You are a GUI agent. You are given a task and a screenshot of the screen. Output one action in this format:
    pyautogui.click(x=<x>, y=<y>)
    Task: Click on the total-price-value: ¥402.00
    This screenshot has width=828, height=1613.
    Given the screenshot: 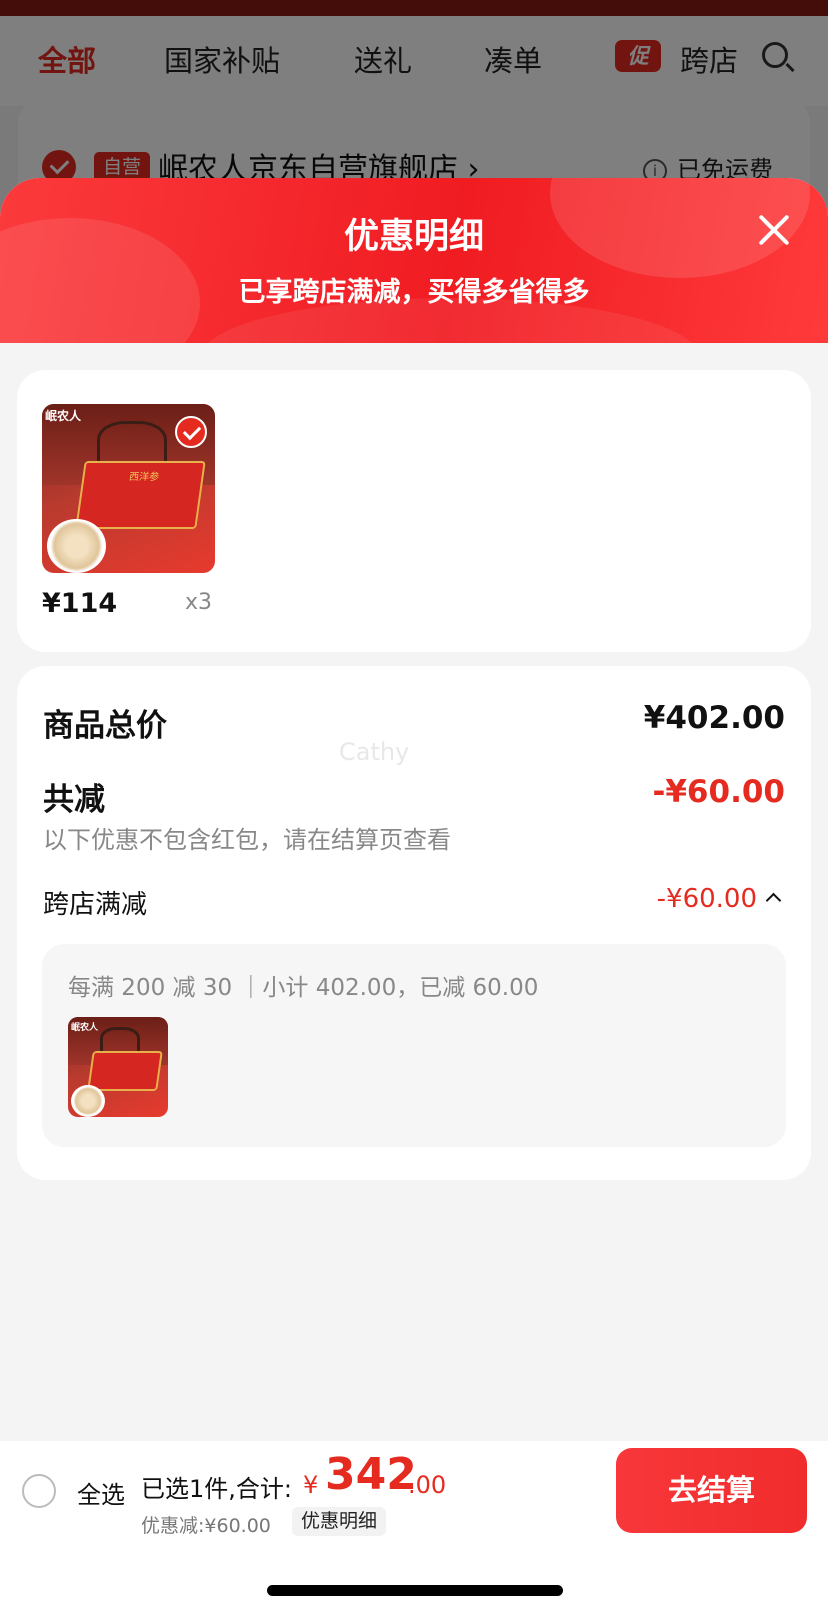 What is the action you would take?
    pyautogui.click(x=714, y=718)
    